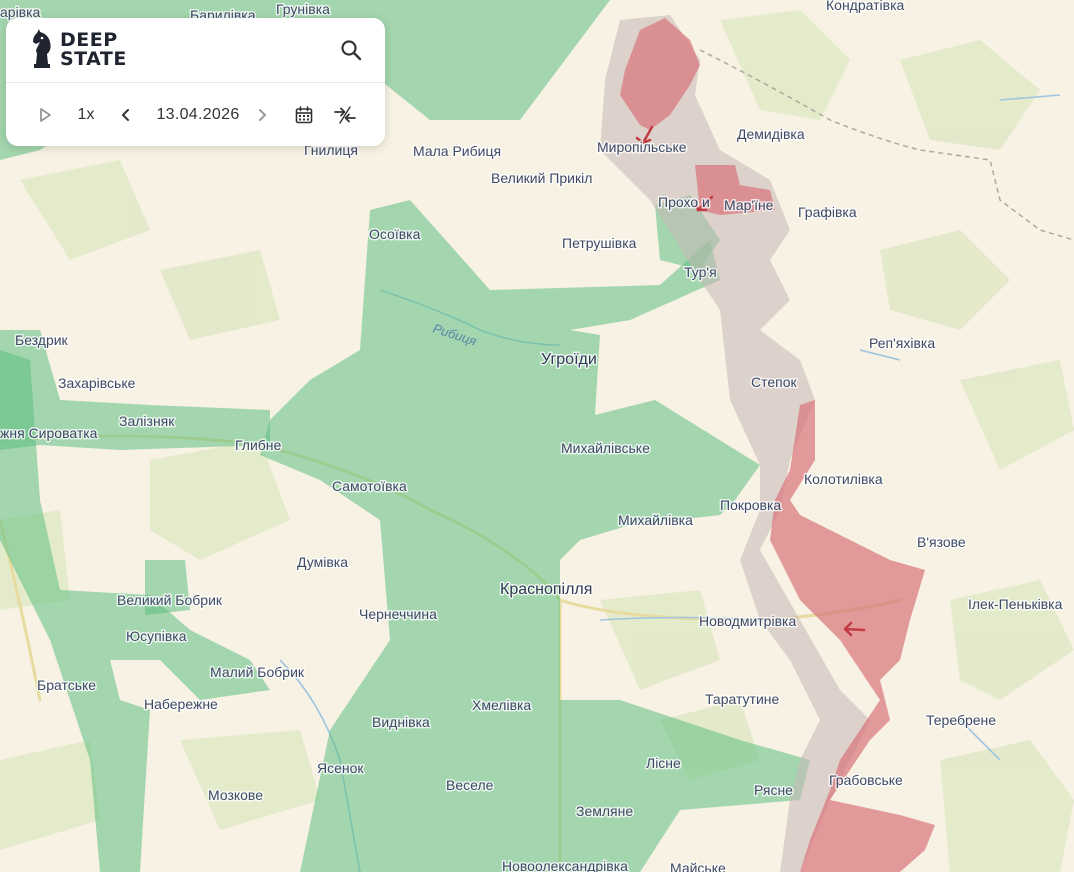 The image size is (1074, 872). Describe the element at coordinates (86, 114) in the screenshot. I see `speed-toggle: 1x` at that location.